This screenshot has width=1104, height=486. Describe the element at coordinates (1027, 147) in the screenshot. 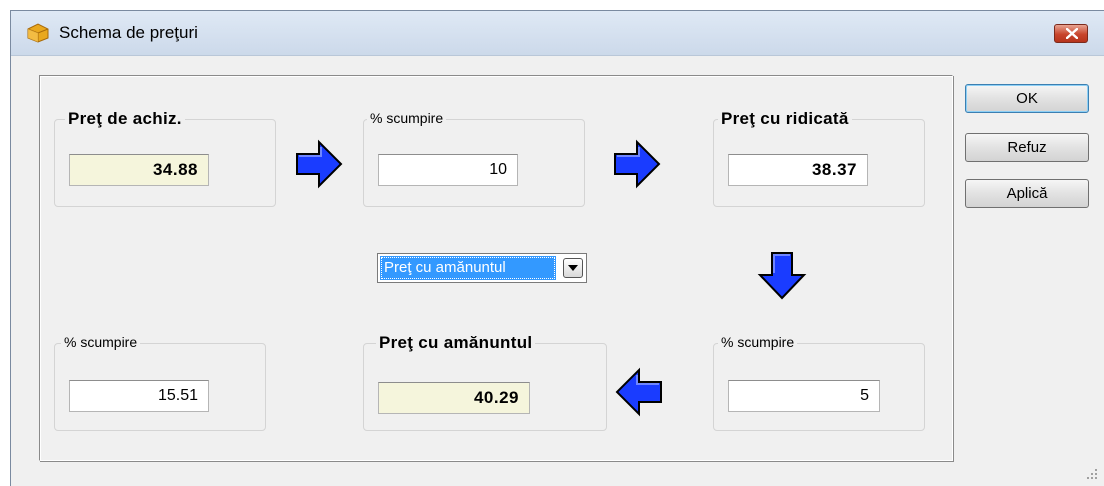

I see `cancel-button: Refuz` at that location.